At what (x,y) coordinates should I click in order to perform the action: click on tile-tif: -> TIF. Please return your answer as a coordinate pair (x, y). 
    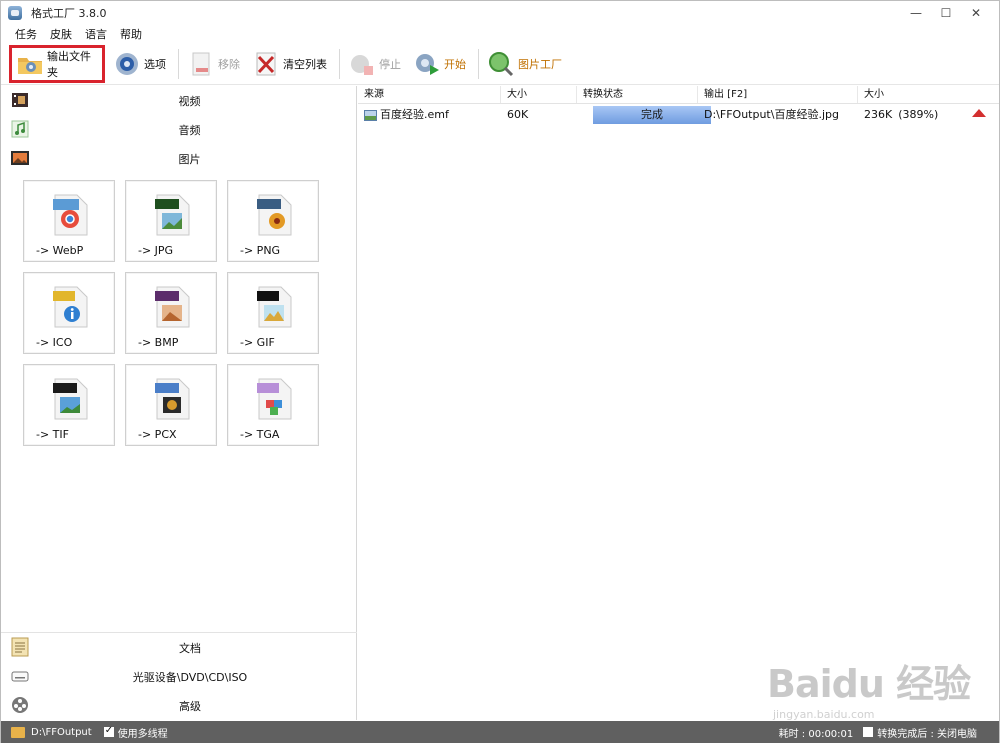
    Looking at the image, I should click on (69, 405).